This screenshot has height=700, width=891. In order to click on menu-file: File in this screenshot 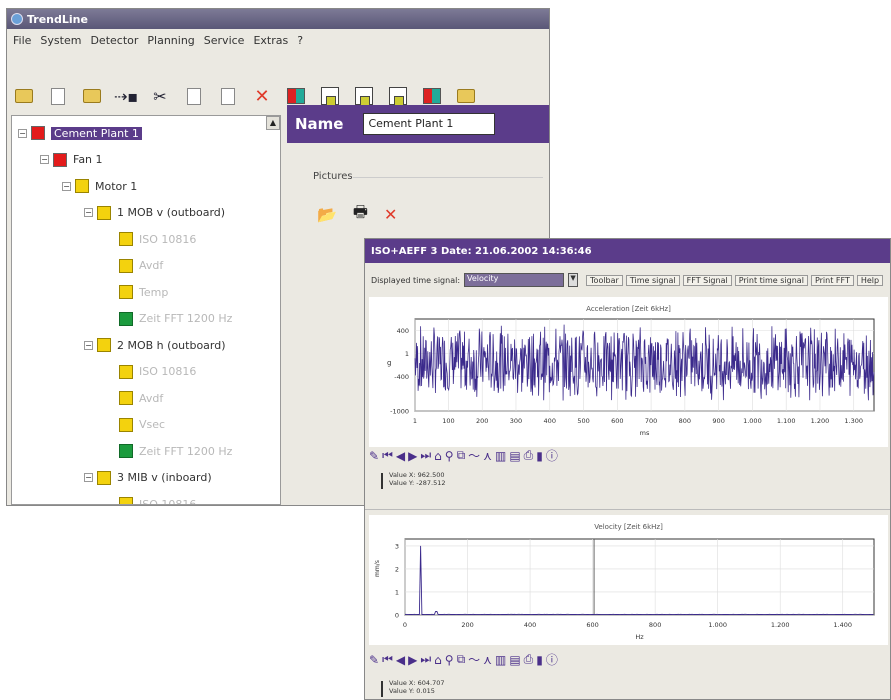, I will do `click(22, 40)`.